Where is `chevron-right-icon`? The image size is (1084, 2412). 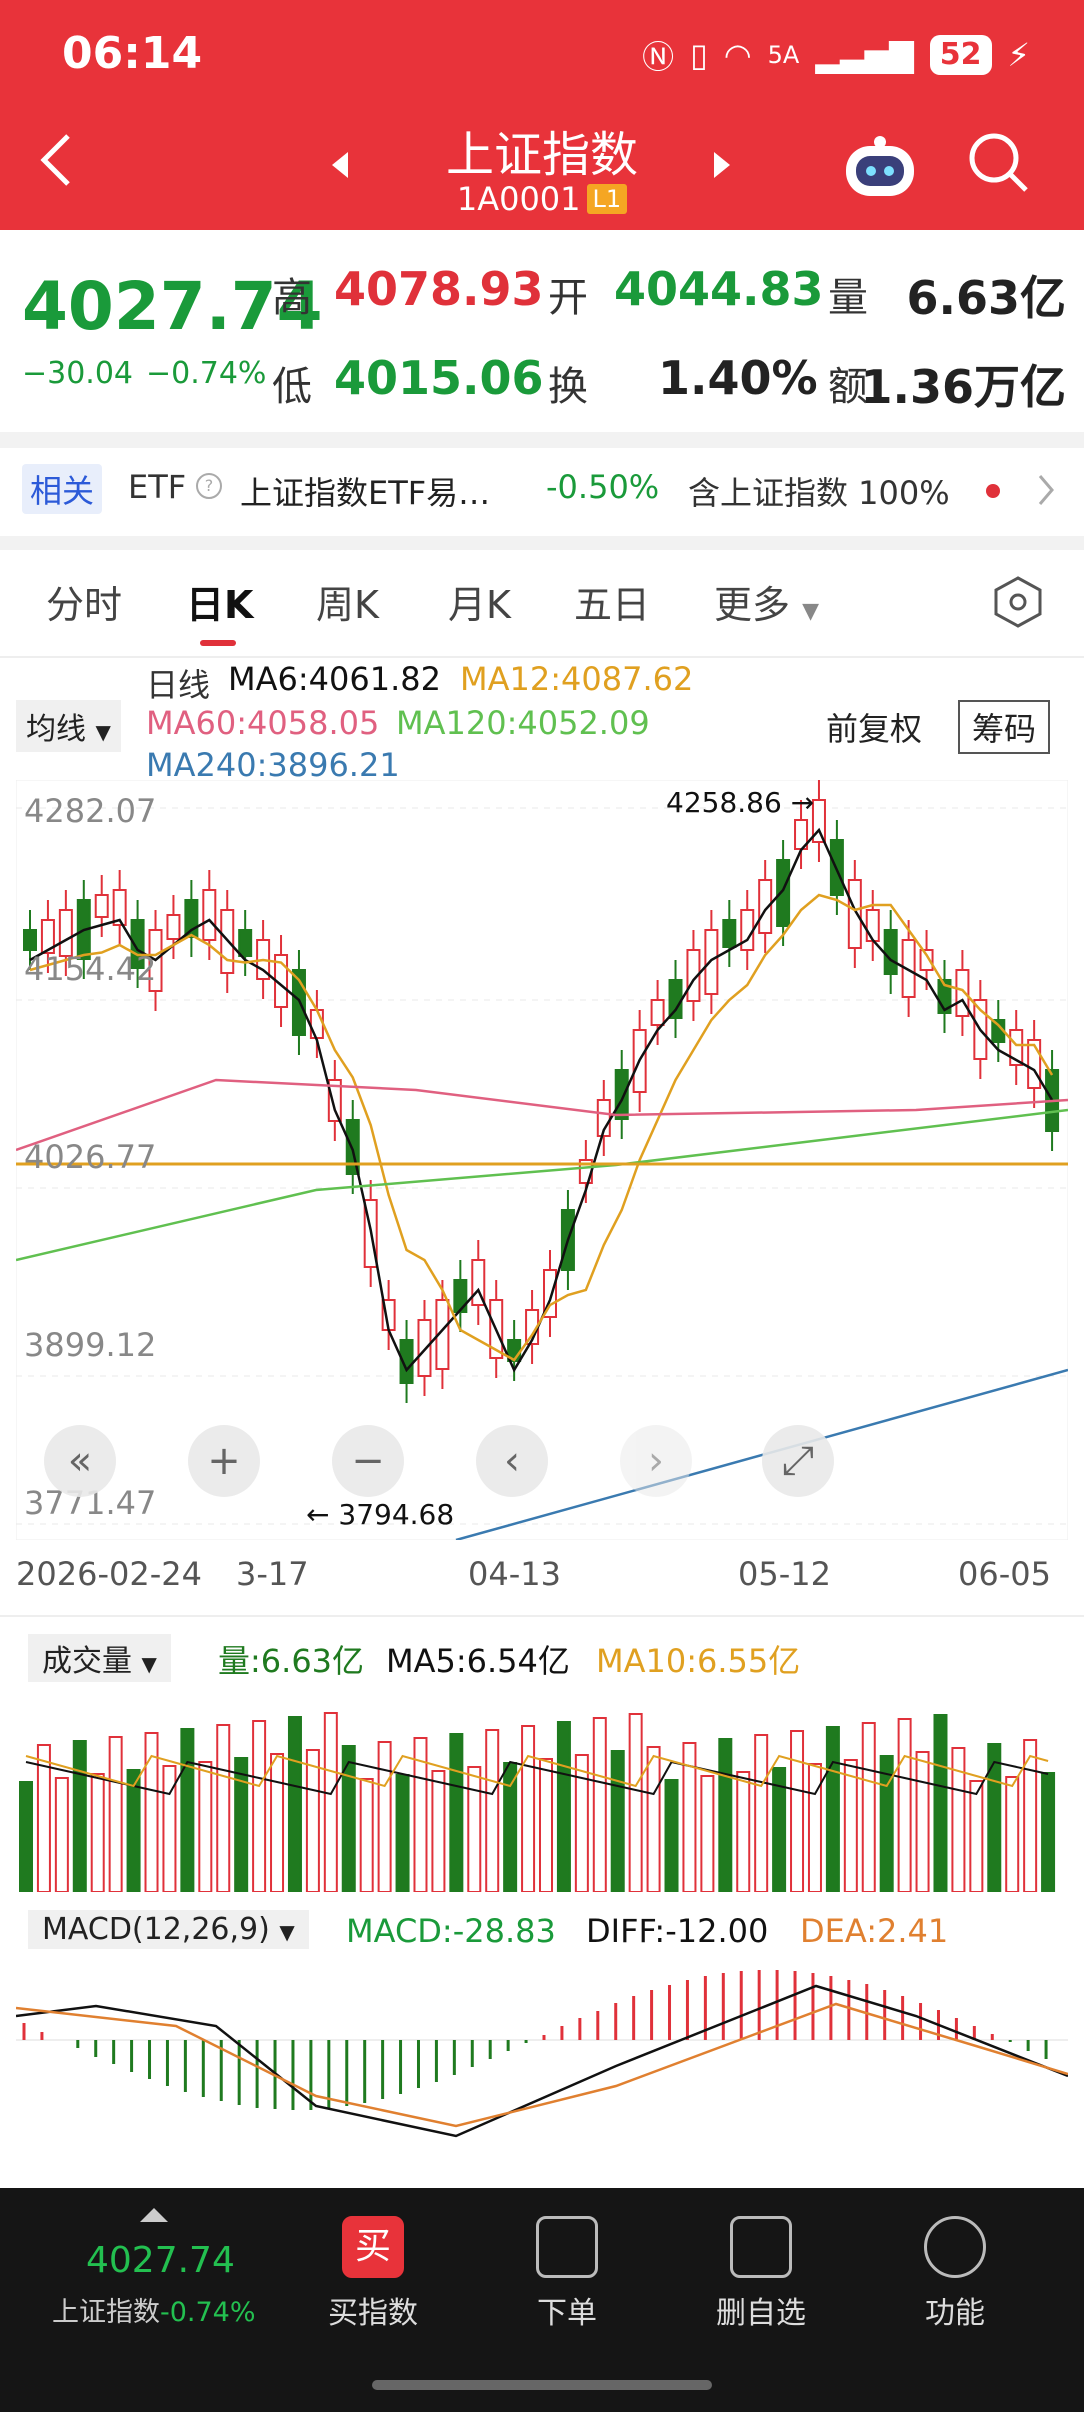
chevron-right-icon is located at coordinates (1046, 490).